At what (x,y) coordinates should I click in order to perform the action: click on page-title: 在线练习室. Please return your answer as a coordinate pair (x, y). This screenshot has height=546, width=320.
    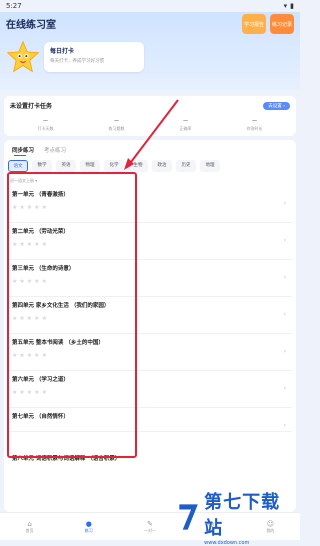
    Looking at the image, I should click on (31, 25).